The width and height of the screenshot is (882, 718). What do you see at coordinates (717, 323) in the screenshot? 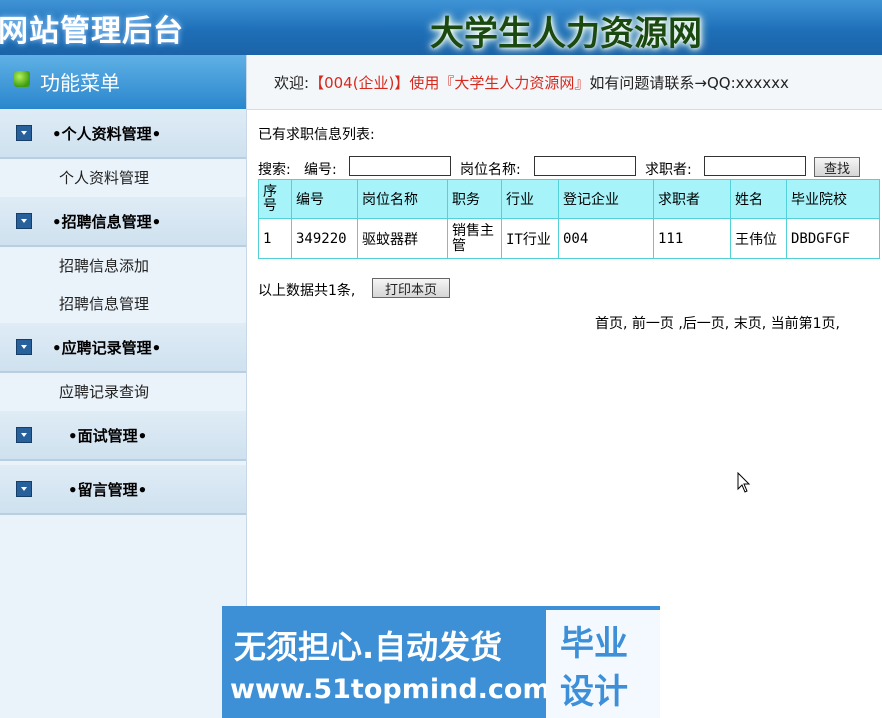
I see `pagination: 首页, 前一页 ,后一页, 末页, 当前第1页,` at bounding box center [717, 323].